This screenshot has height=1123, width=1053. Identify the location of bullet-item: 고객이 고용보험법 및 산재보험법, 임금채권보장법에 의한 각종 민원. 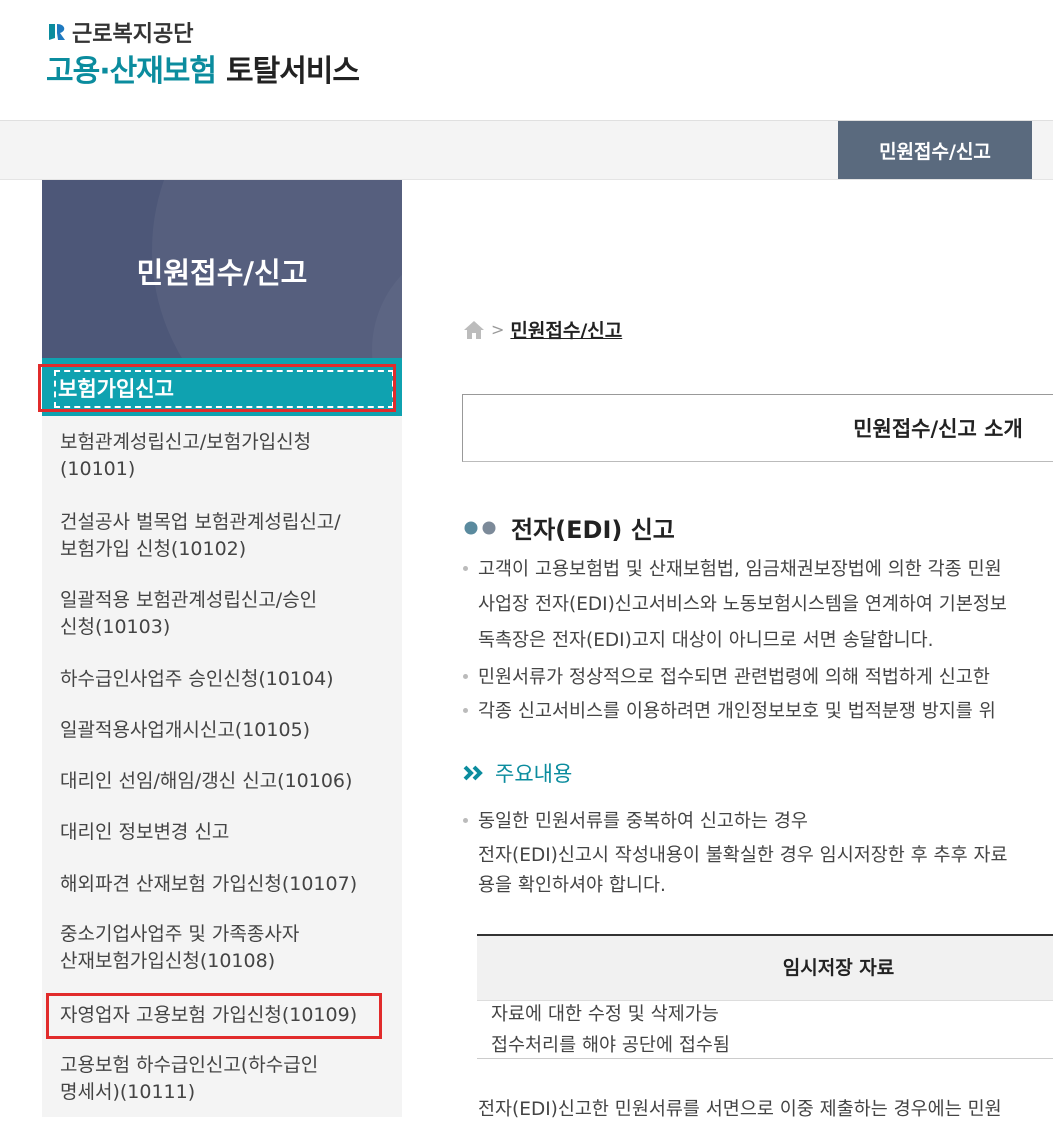
(732, 570).